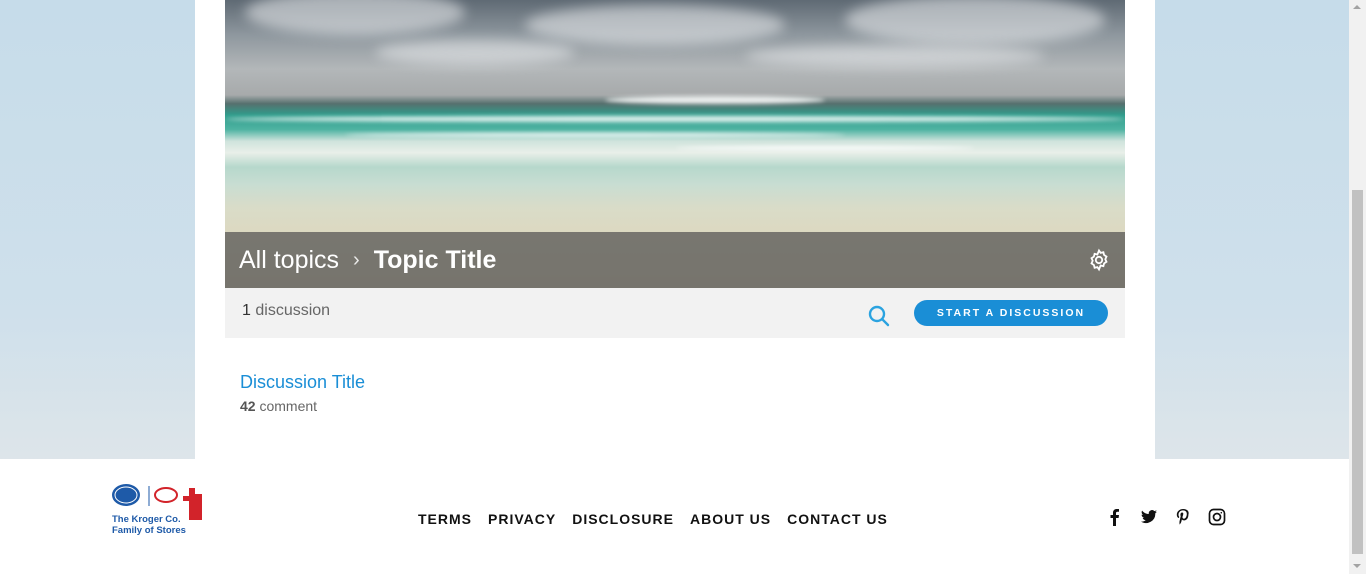  I want to click on gear-icon, so click(1099, 260).